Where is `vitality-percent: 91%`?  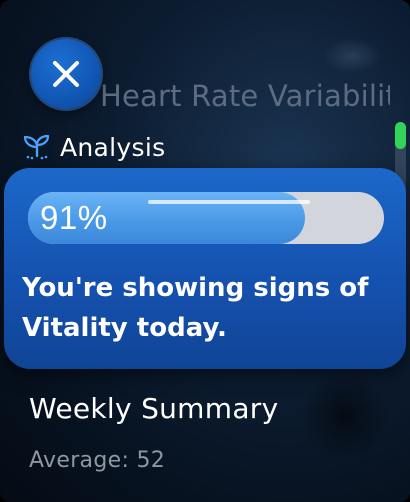
vitality-percent: 91% is located at coordinates (74, 217).